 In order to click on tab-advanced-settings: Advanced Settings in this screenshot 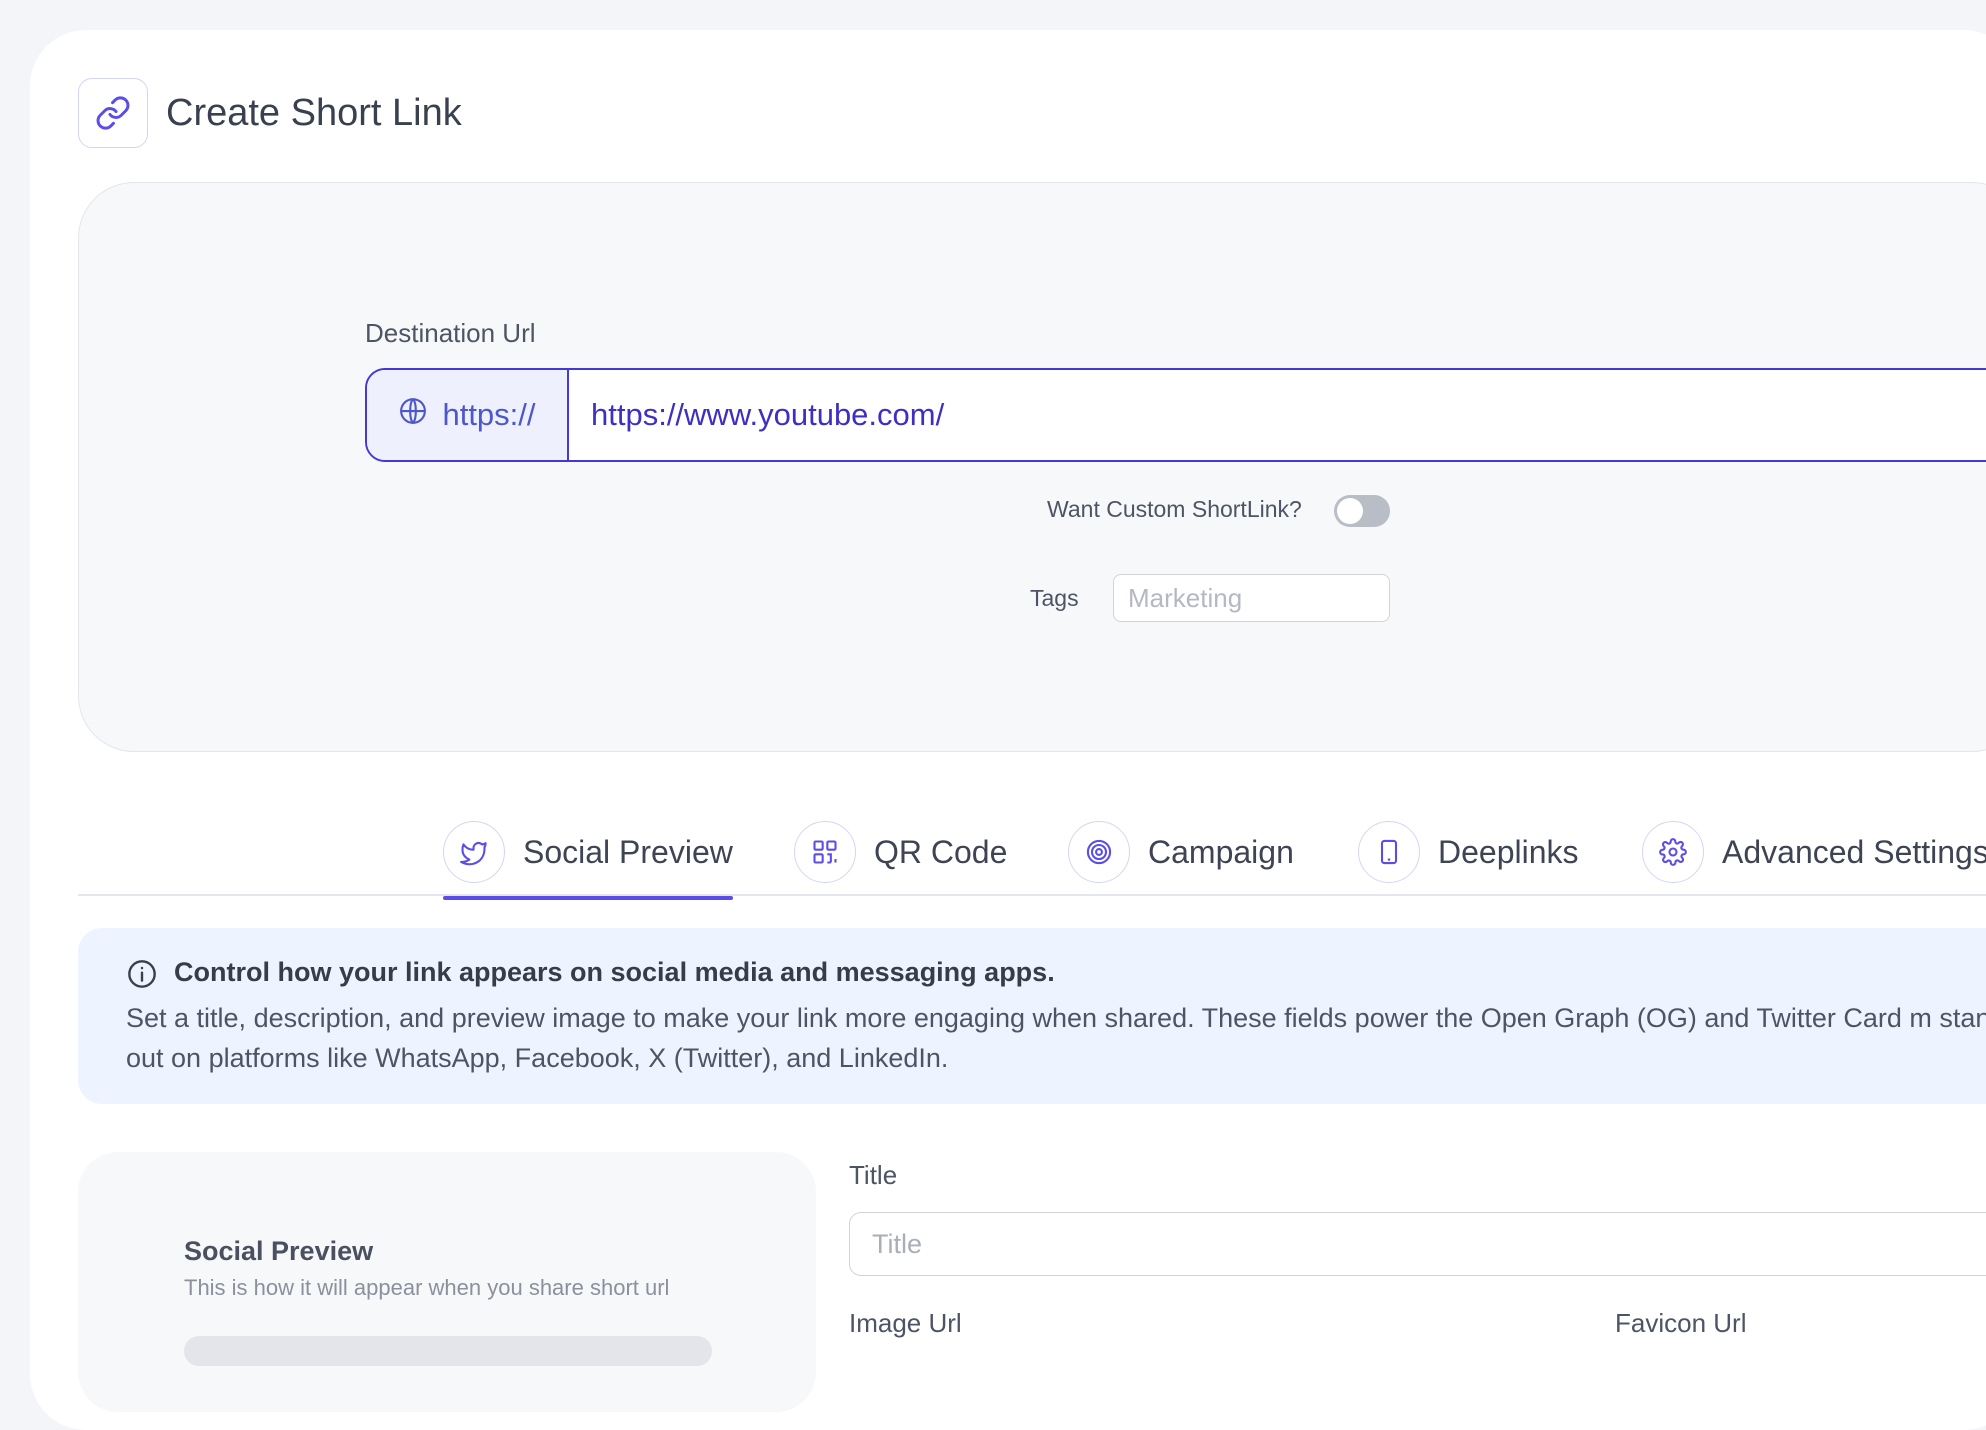, I will do `click(1814, 852)`.